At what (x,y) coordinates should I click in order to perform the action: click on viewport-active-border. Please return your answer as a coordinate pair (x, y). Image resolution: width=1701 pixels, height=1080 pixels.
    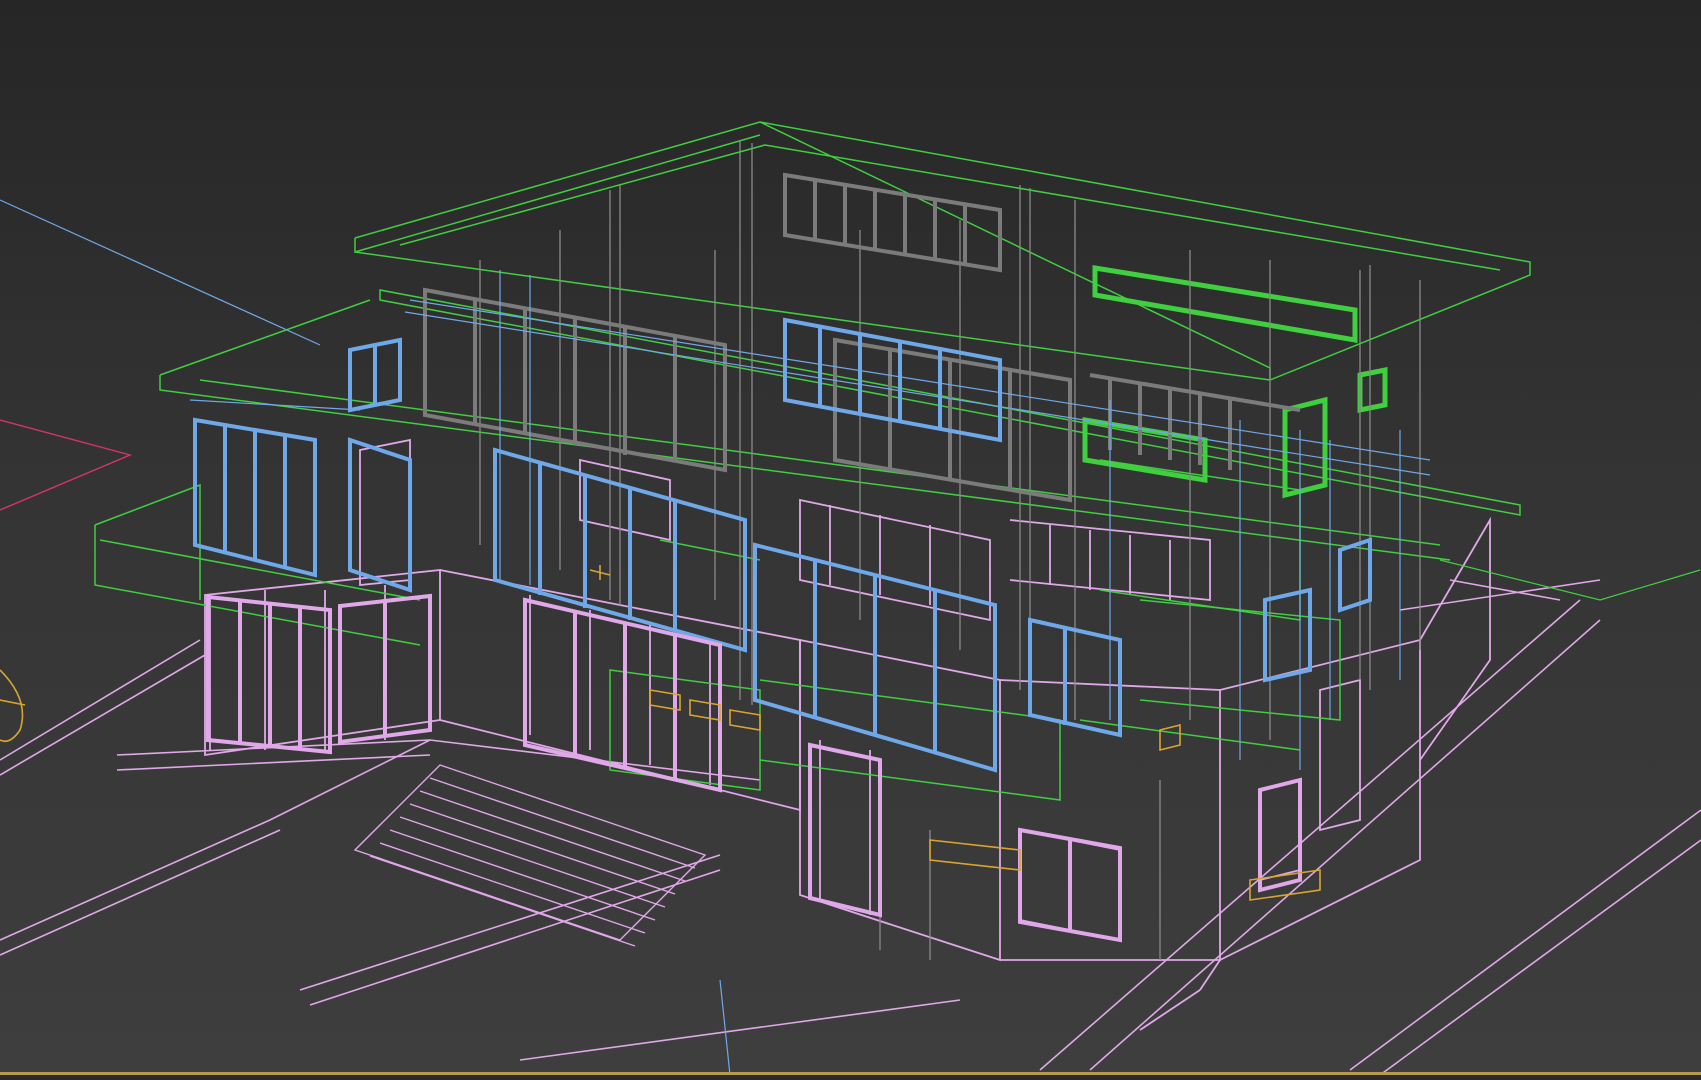
    Looking at the image, I should click on (850, 1076).